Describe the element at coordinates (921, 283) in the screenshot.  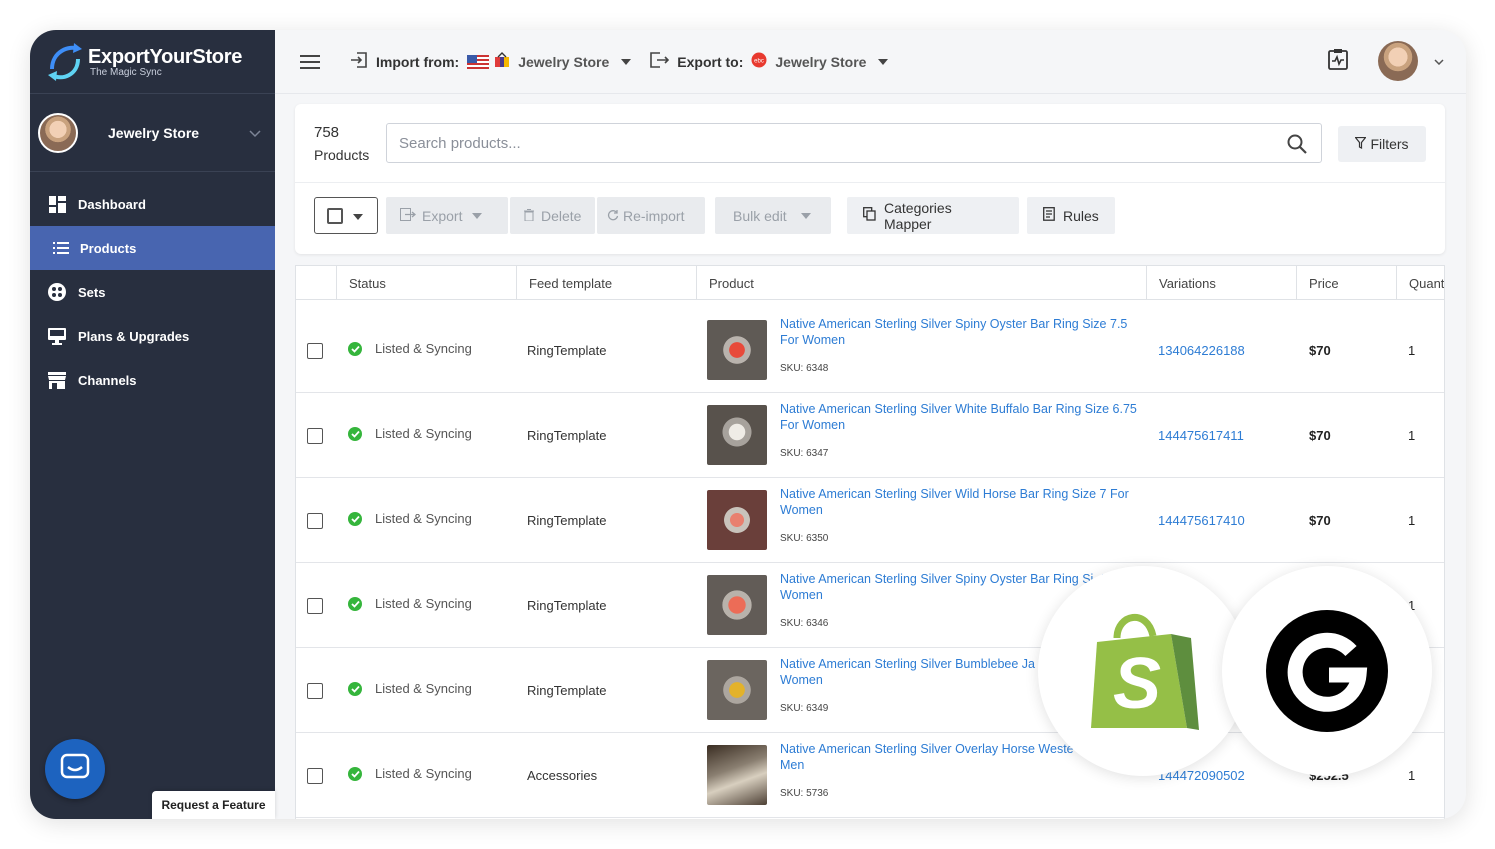
I see `column-header-product: Product` at that location.